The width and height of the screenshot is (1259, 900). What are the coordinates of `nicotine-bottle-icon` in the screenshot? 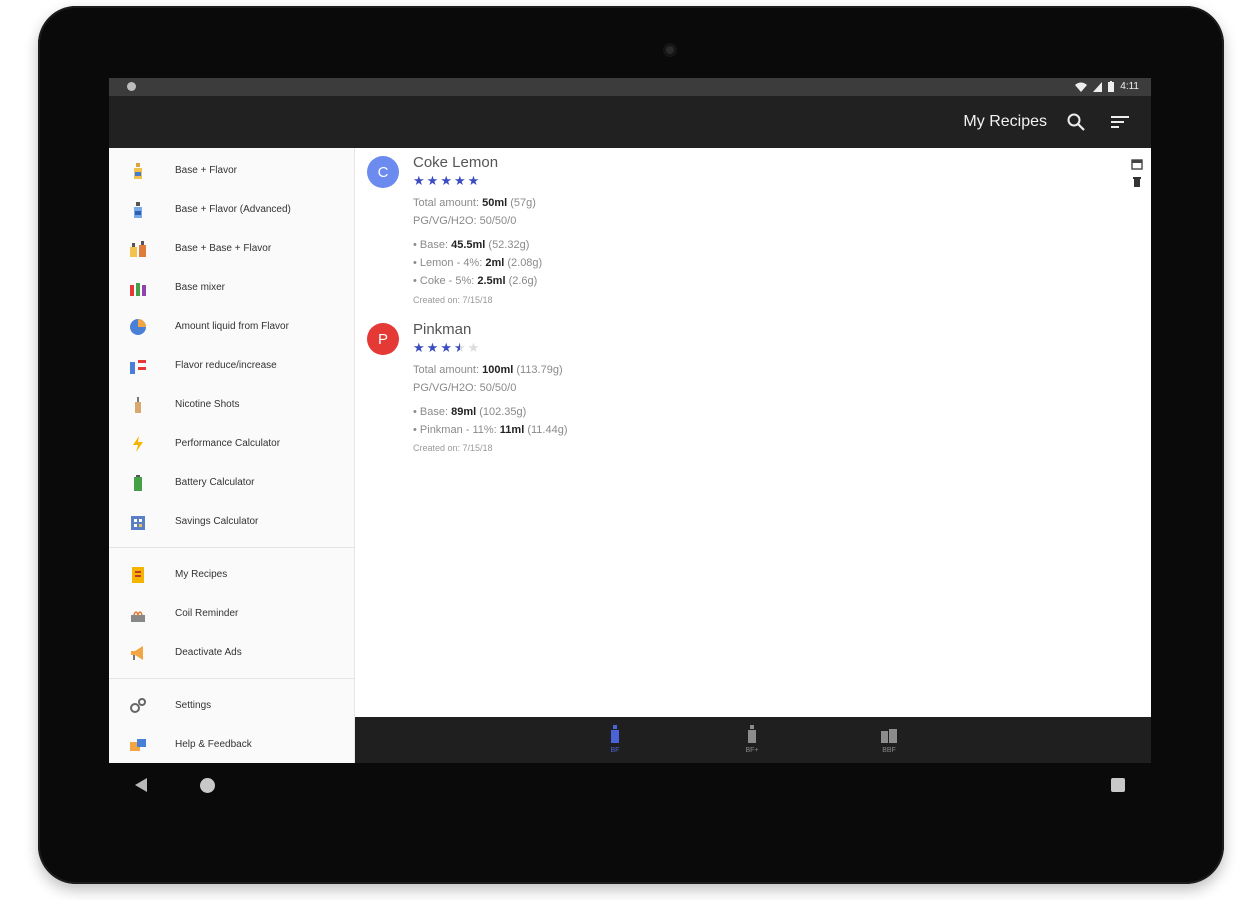 It's located at (138, 404).